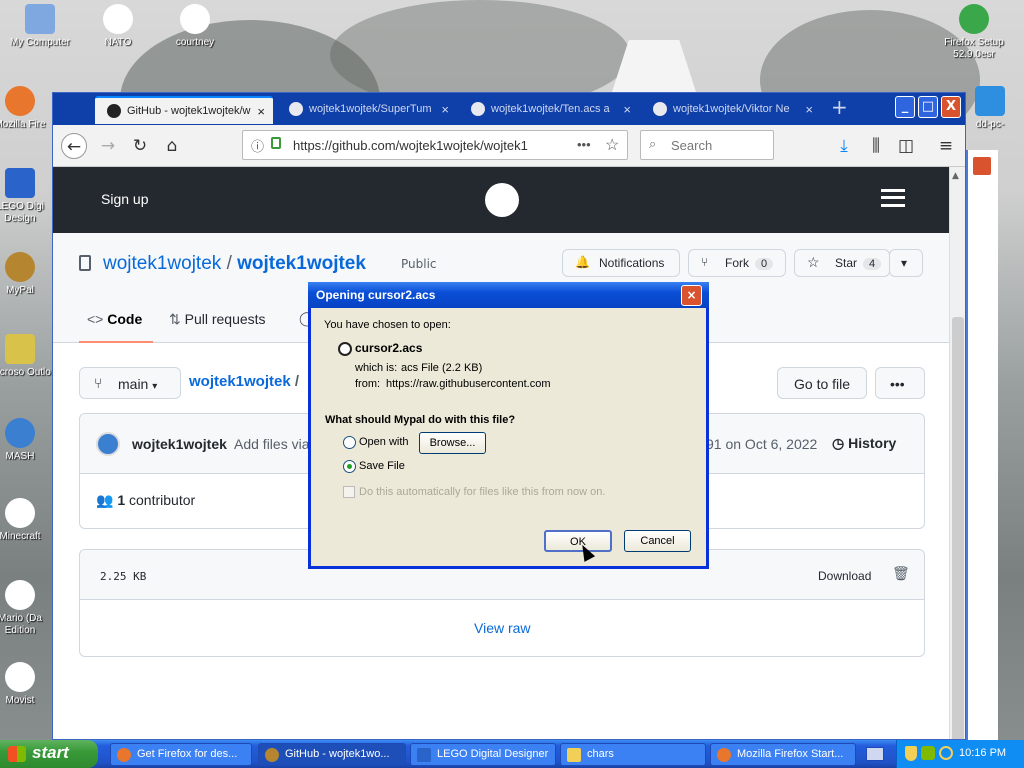 Image resolution: width=1024 pixels, height=768 pixels. I want to click on desktop-icon-courtney: courtney, so click(195, 26).